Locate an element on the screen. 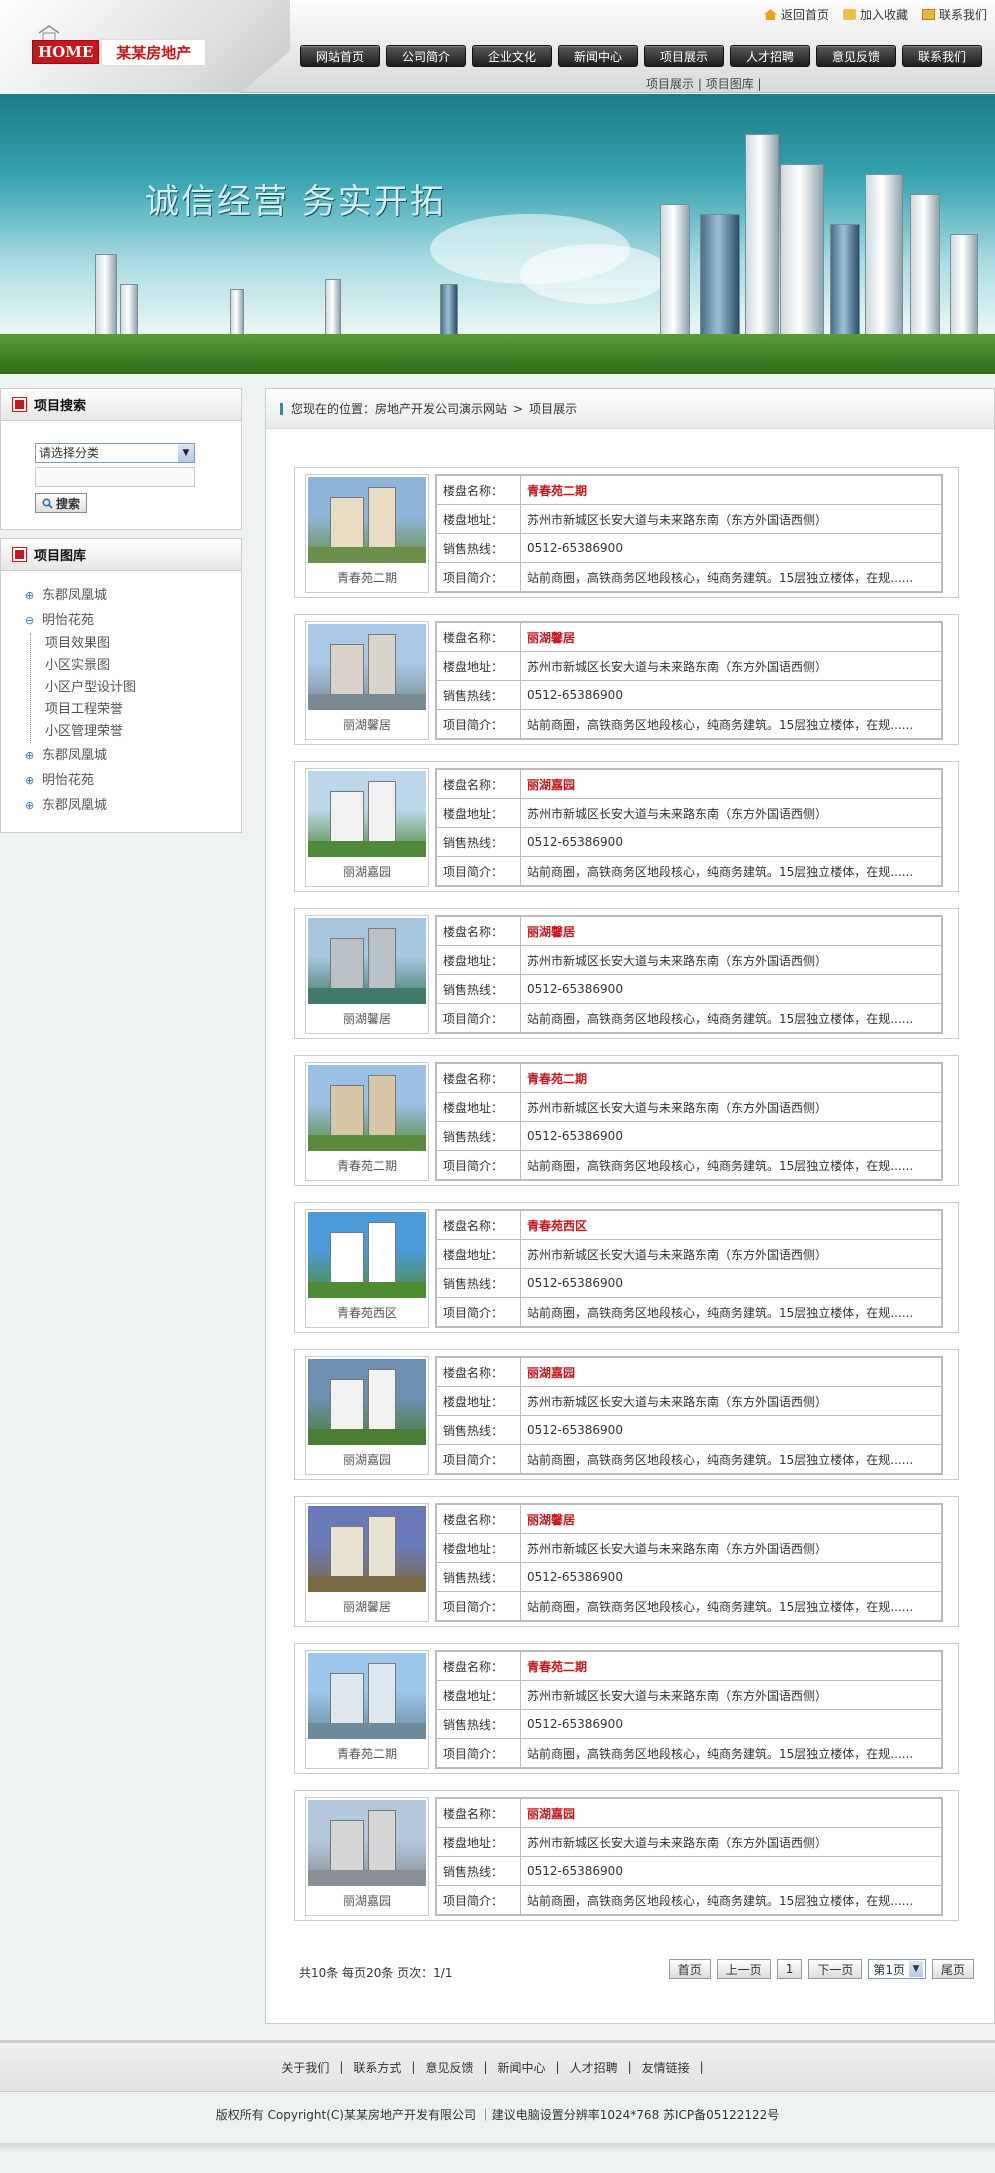 The image size is (995, 2173). search-box: 项目搜索 请选择分类 ▼ 搜索 is located at coordinates (121, 459).